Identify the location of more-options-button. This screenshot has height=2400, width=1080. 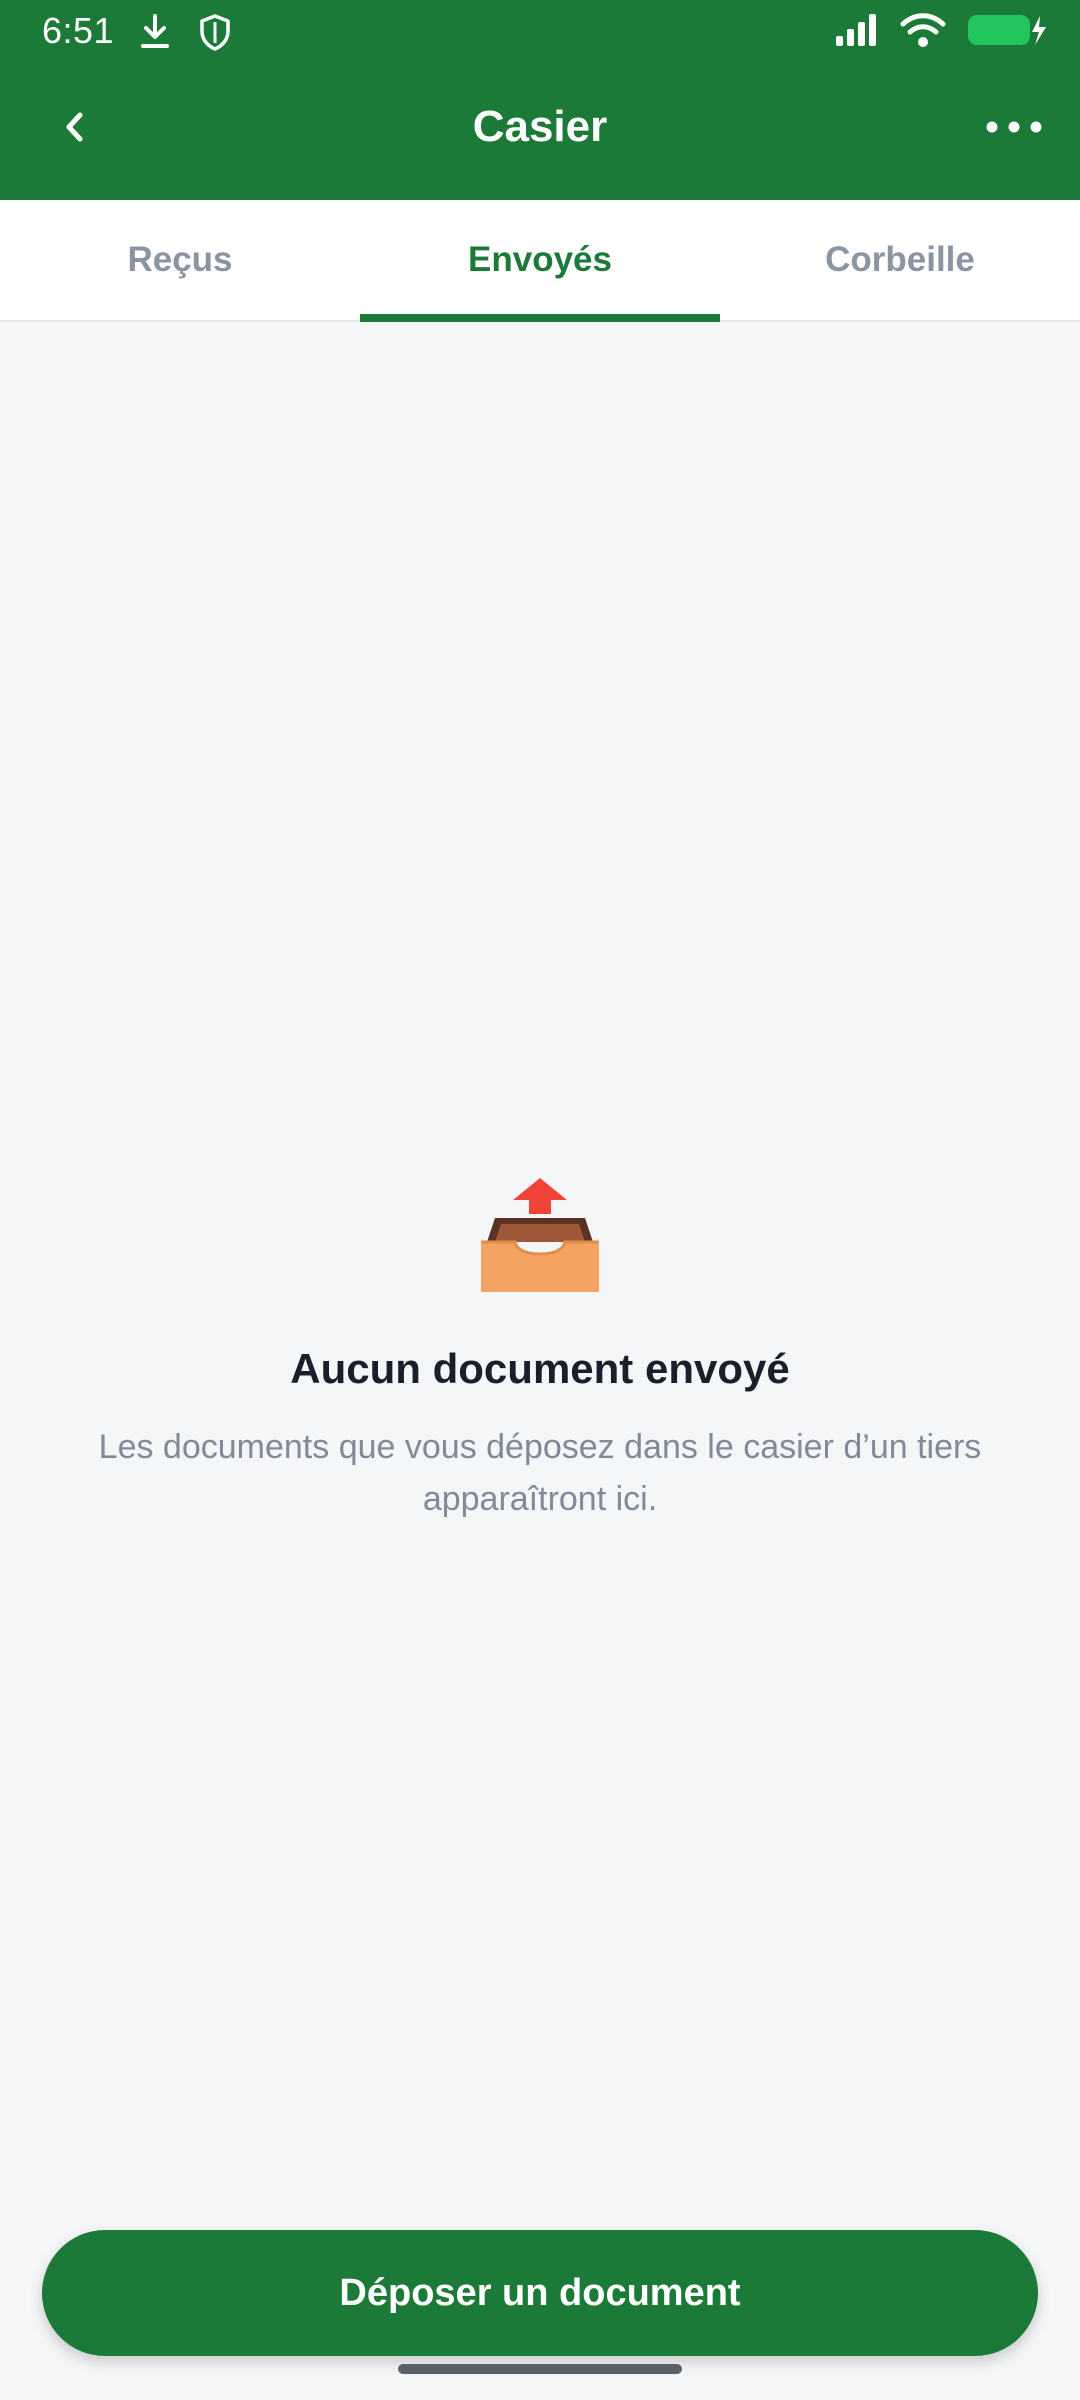
(1014, 127).